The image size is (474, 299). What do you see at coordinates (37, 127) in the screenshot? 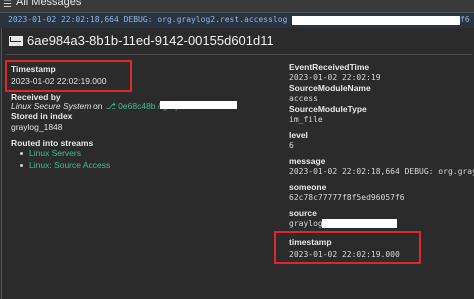
I see `stored-index-value: graylog_1848` at bounding box center [37, 127].